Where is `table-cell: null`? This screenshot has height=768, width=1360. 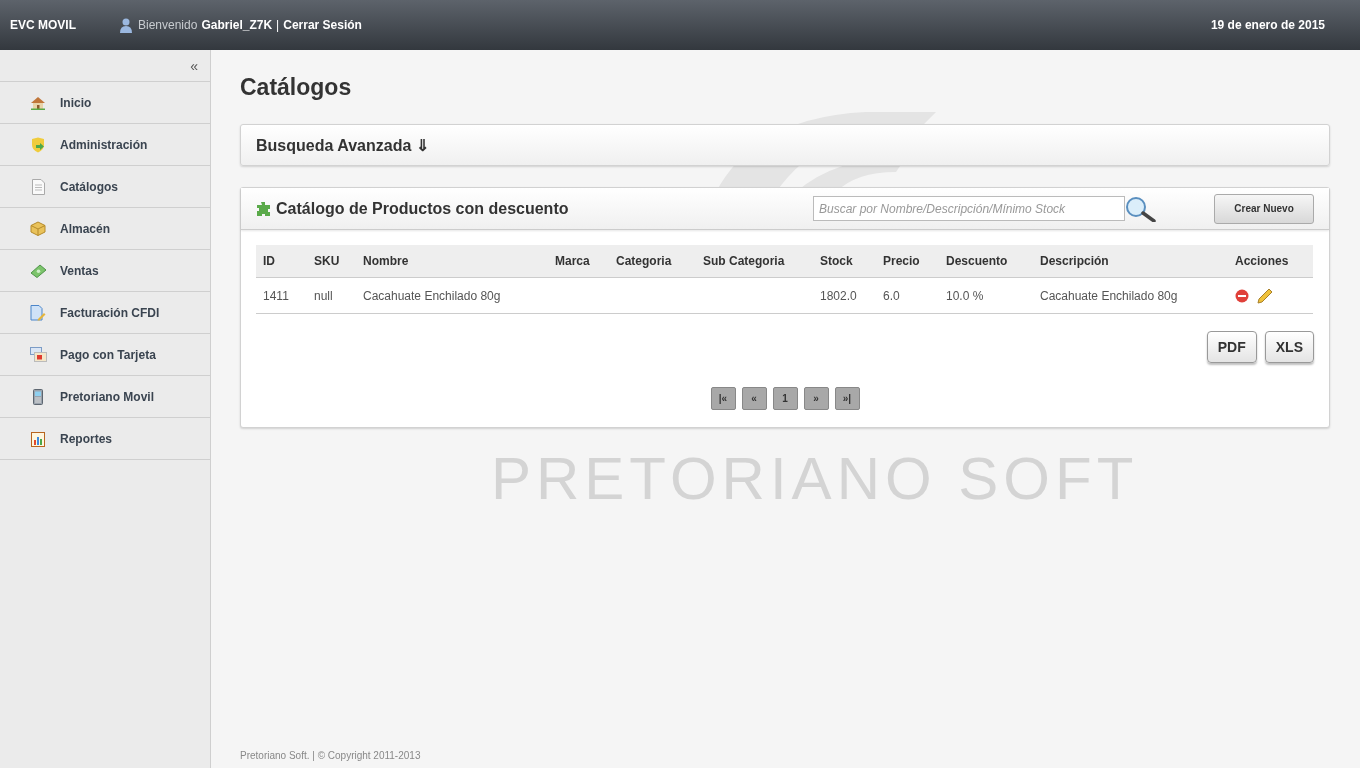 table-cell: null is located at coordinates (331, 295).